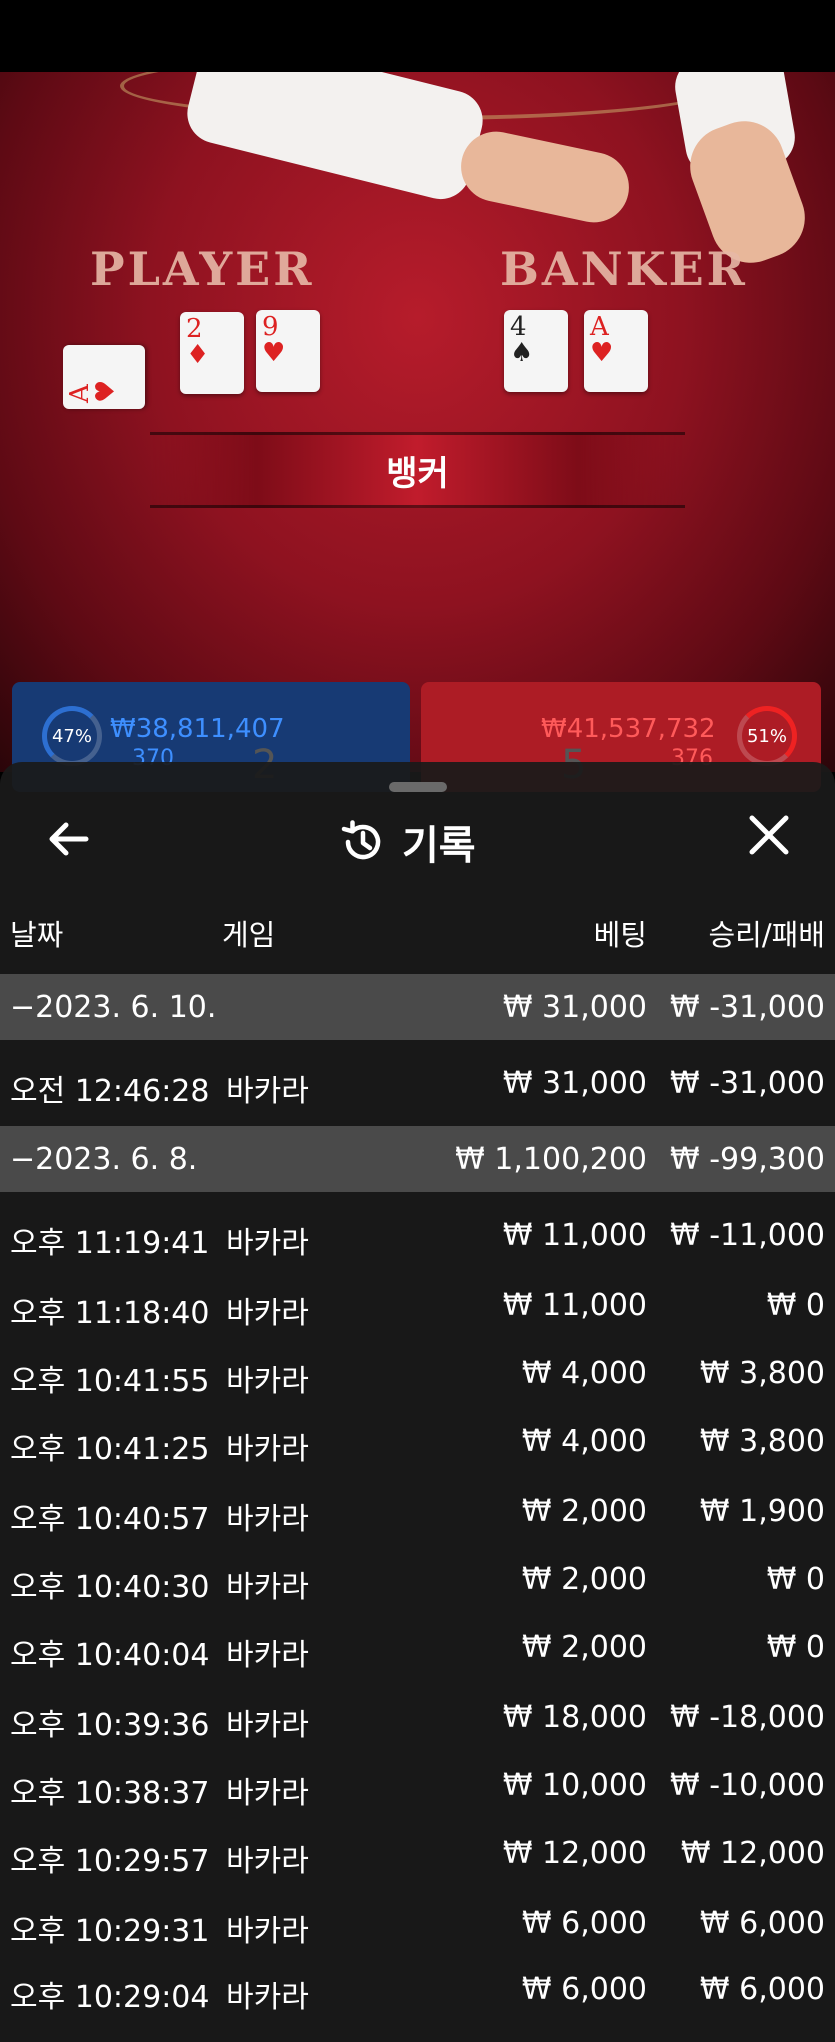 This screenshot has width=835, height=2042. Describe the element at coordinates (110, 1091) in the screenshot. I see `time-cell: 오전 12:46:28` at that location.